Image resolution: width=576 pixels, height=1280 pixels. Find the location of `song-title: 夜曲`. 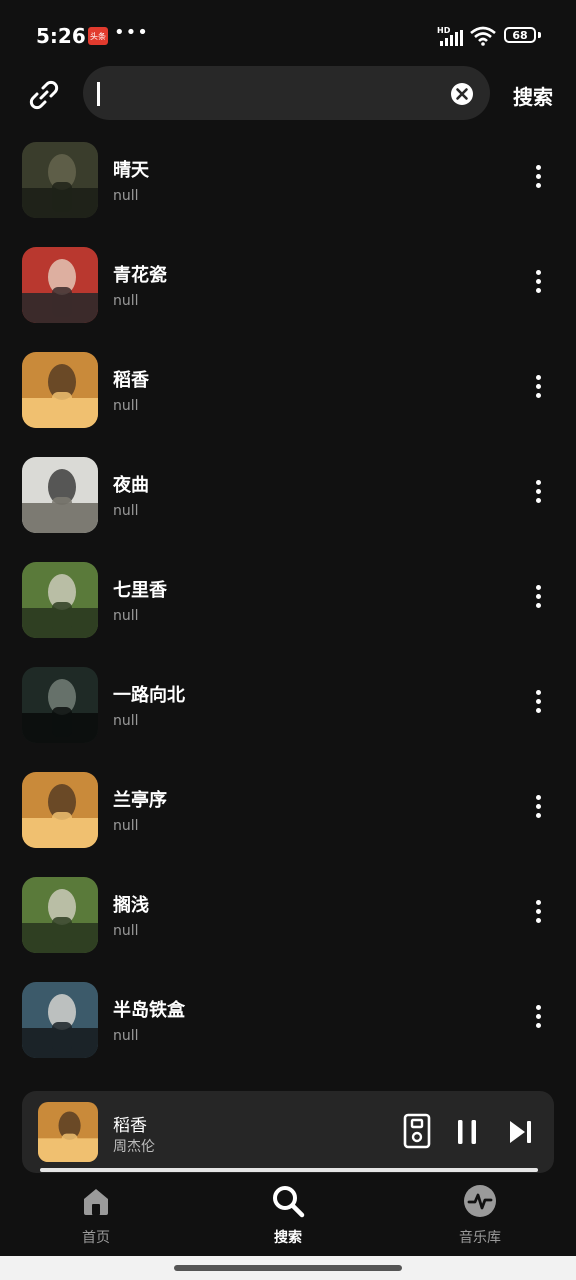

song-title: 夜曲 is located at coordinates (131, 485).